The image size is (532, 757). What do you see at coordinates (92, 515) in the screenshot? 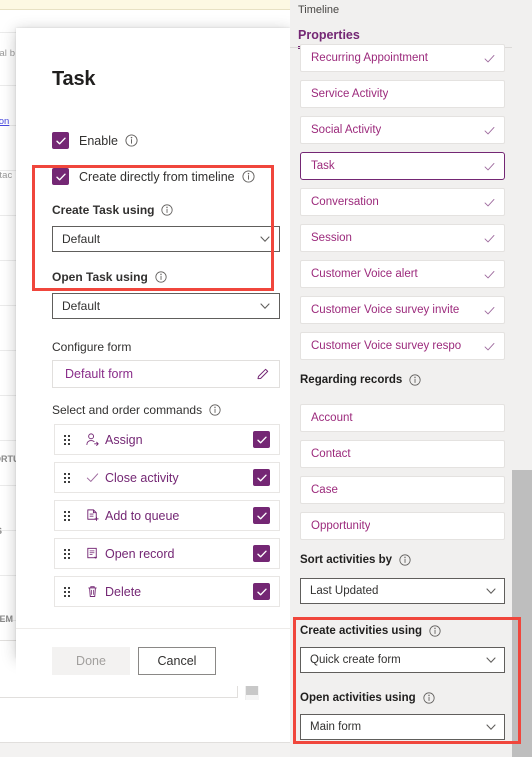
I see `add-to-queue-icon` at bounding box center [92, 515].